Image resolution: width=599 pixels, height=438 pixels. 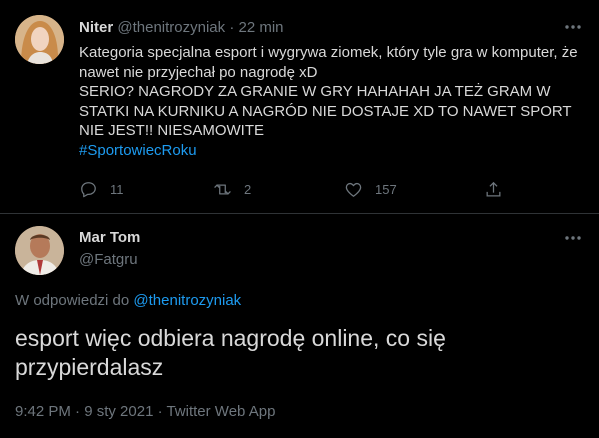 I want to click on like-count: 157, so click(x=386, y=189).